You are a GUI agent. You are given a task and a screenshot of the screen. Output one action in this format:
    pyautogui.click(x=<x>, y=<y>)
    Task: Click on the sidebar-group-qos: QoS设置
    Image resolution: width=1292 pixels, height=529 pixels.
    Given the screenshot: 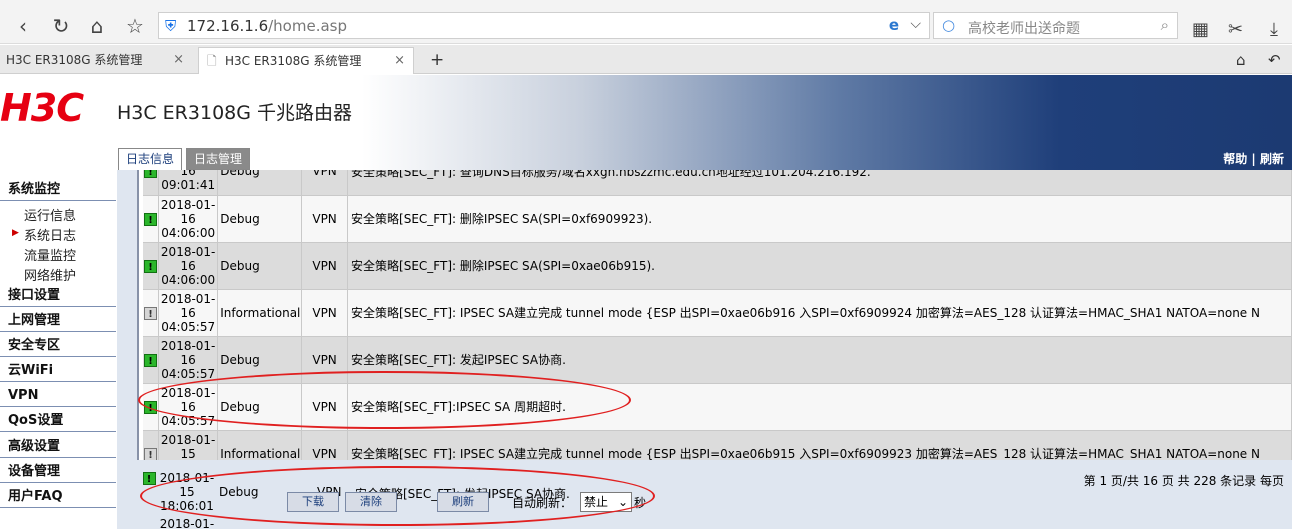 What is the action you would take?
    pyautogui.click(x=58, y=421)
    